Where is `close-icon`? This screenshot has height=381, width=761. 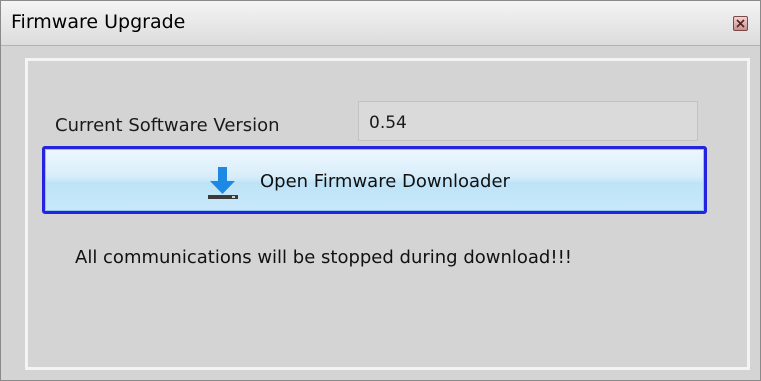
close-icon is located at coordinates (740, 23).